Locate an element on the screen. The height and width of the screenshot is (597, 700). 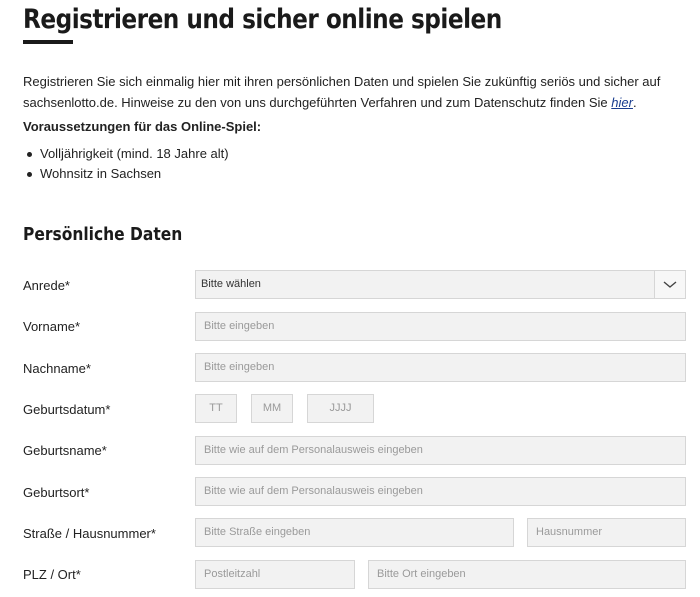
section-title-personal-data: Persönliche Daten is located at coordinates (103, 234).